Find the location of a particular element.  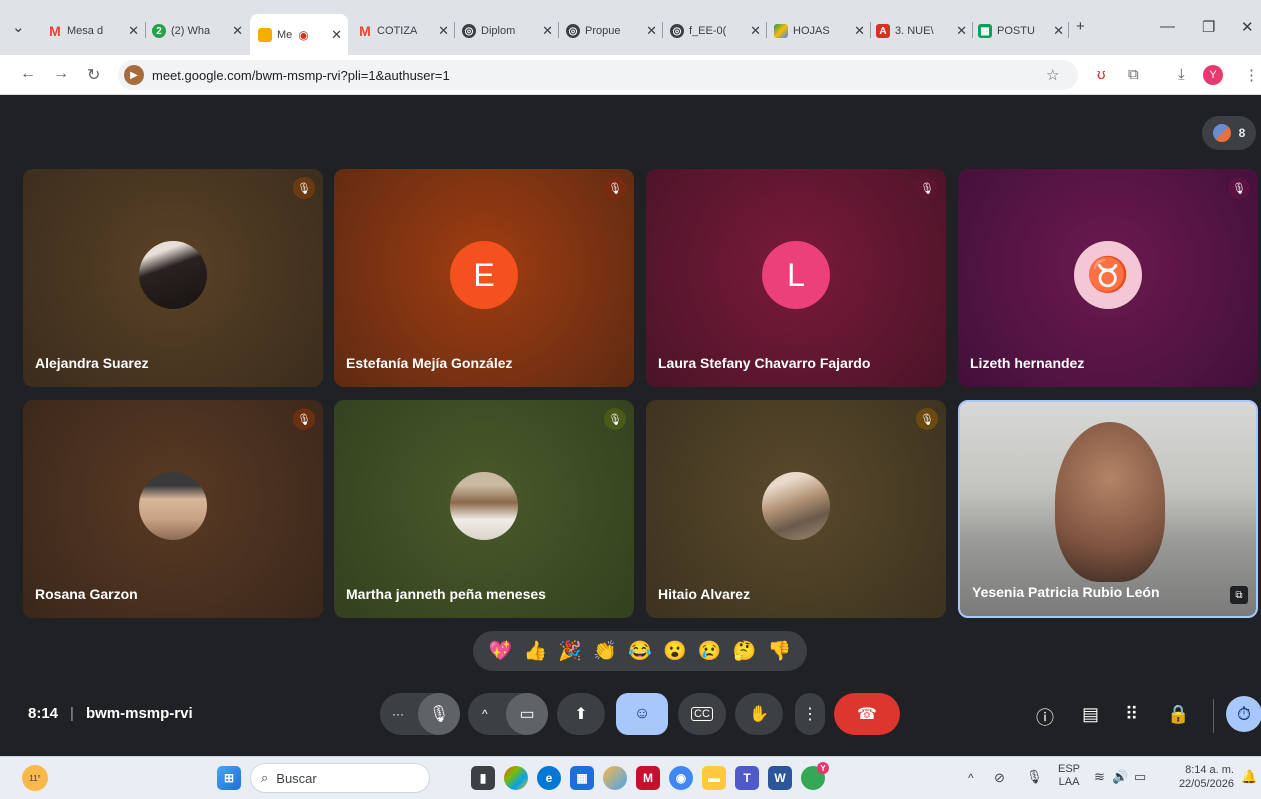

search-icon: ⌕ is located at coordinates (265, 777).